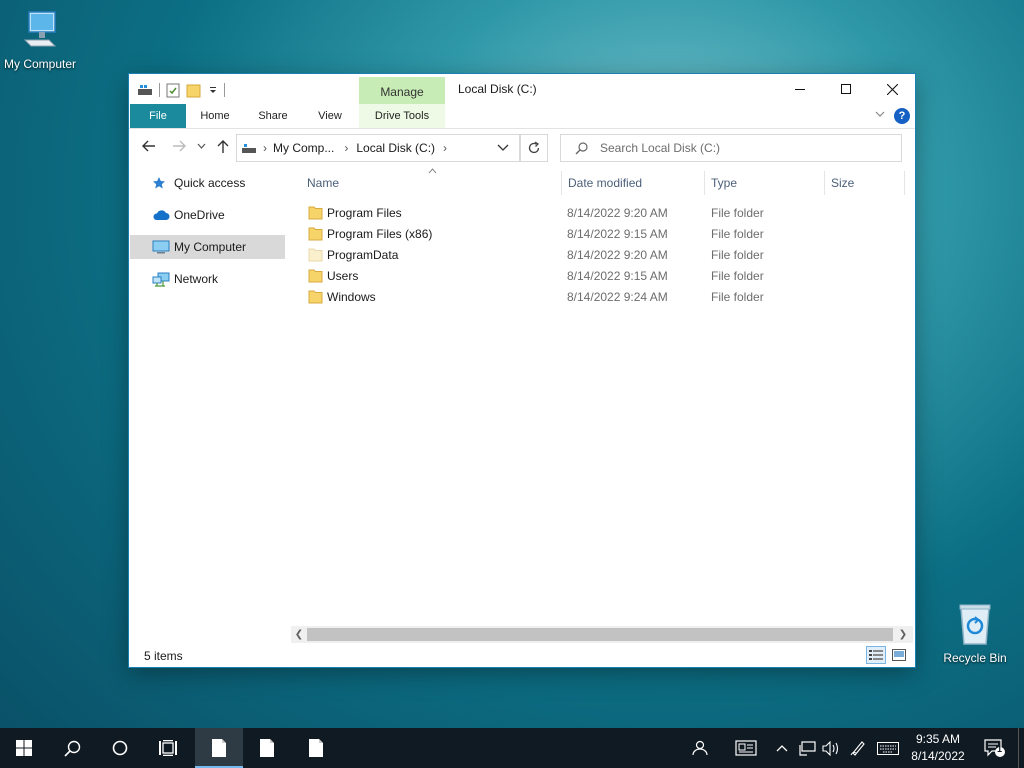  I want to click on close-icon, so click(892, 89).